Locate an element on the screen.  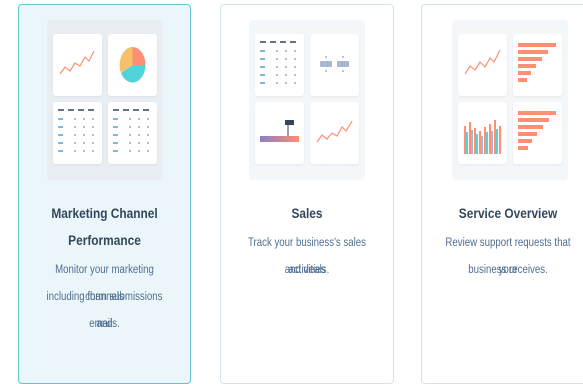
summary-stat-tile is located at coordinates (334, 65).